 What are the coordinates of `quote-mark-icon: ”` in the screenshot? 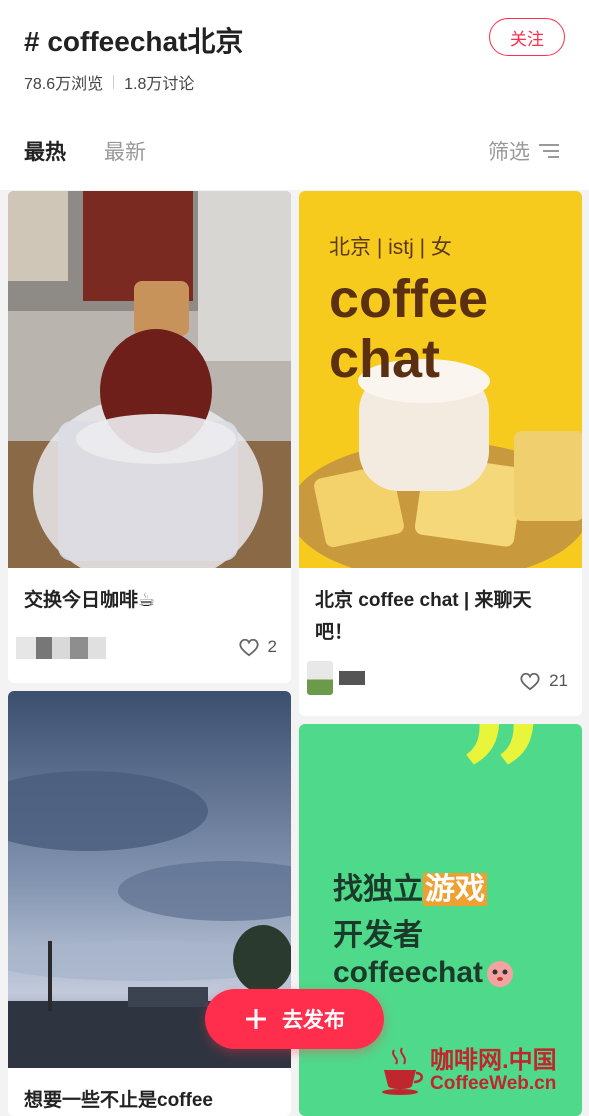 It's located at (502, 795).